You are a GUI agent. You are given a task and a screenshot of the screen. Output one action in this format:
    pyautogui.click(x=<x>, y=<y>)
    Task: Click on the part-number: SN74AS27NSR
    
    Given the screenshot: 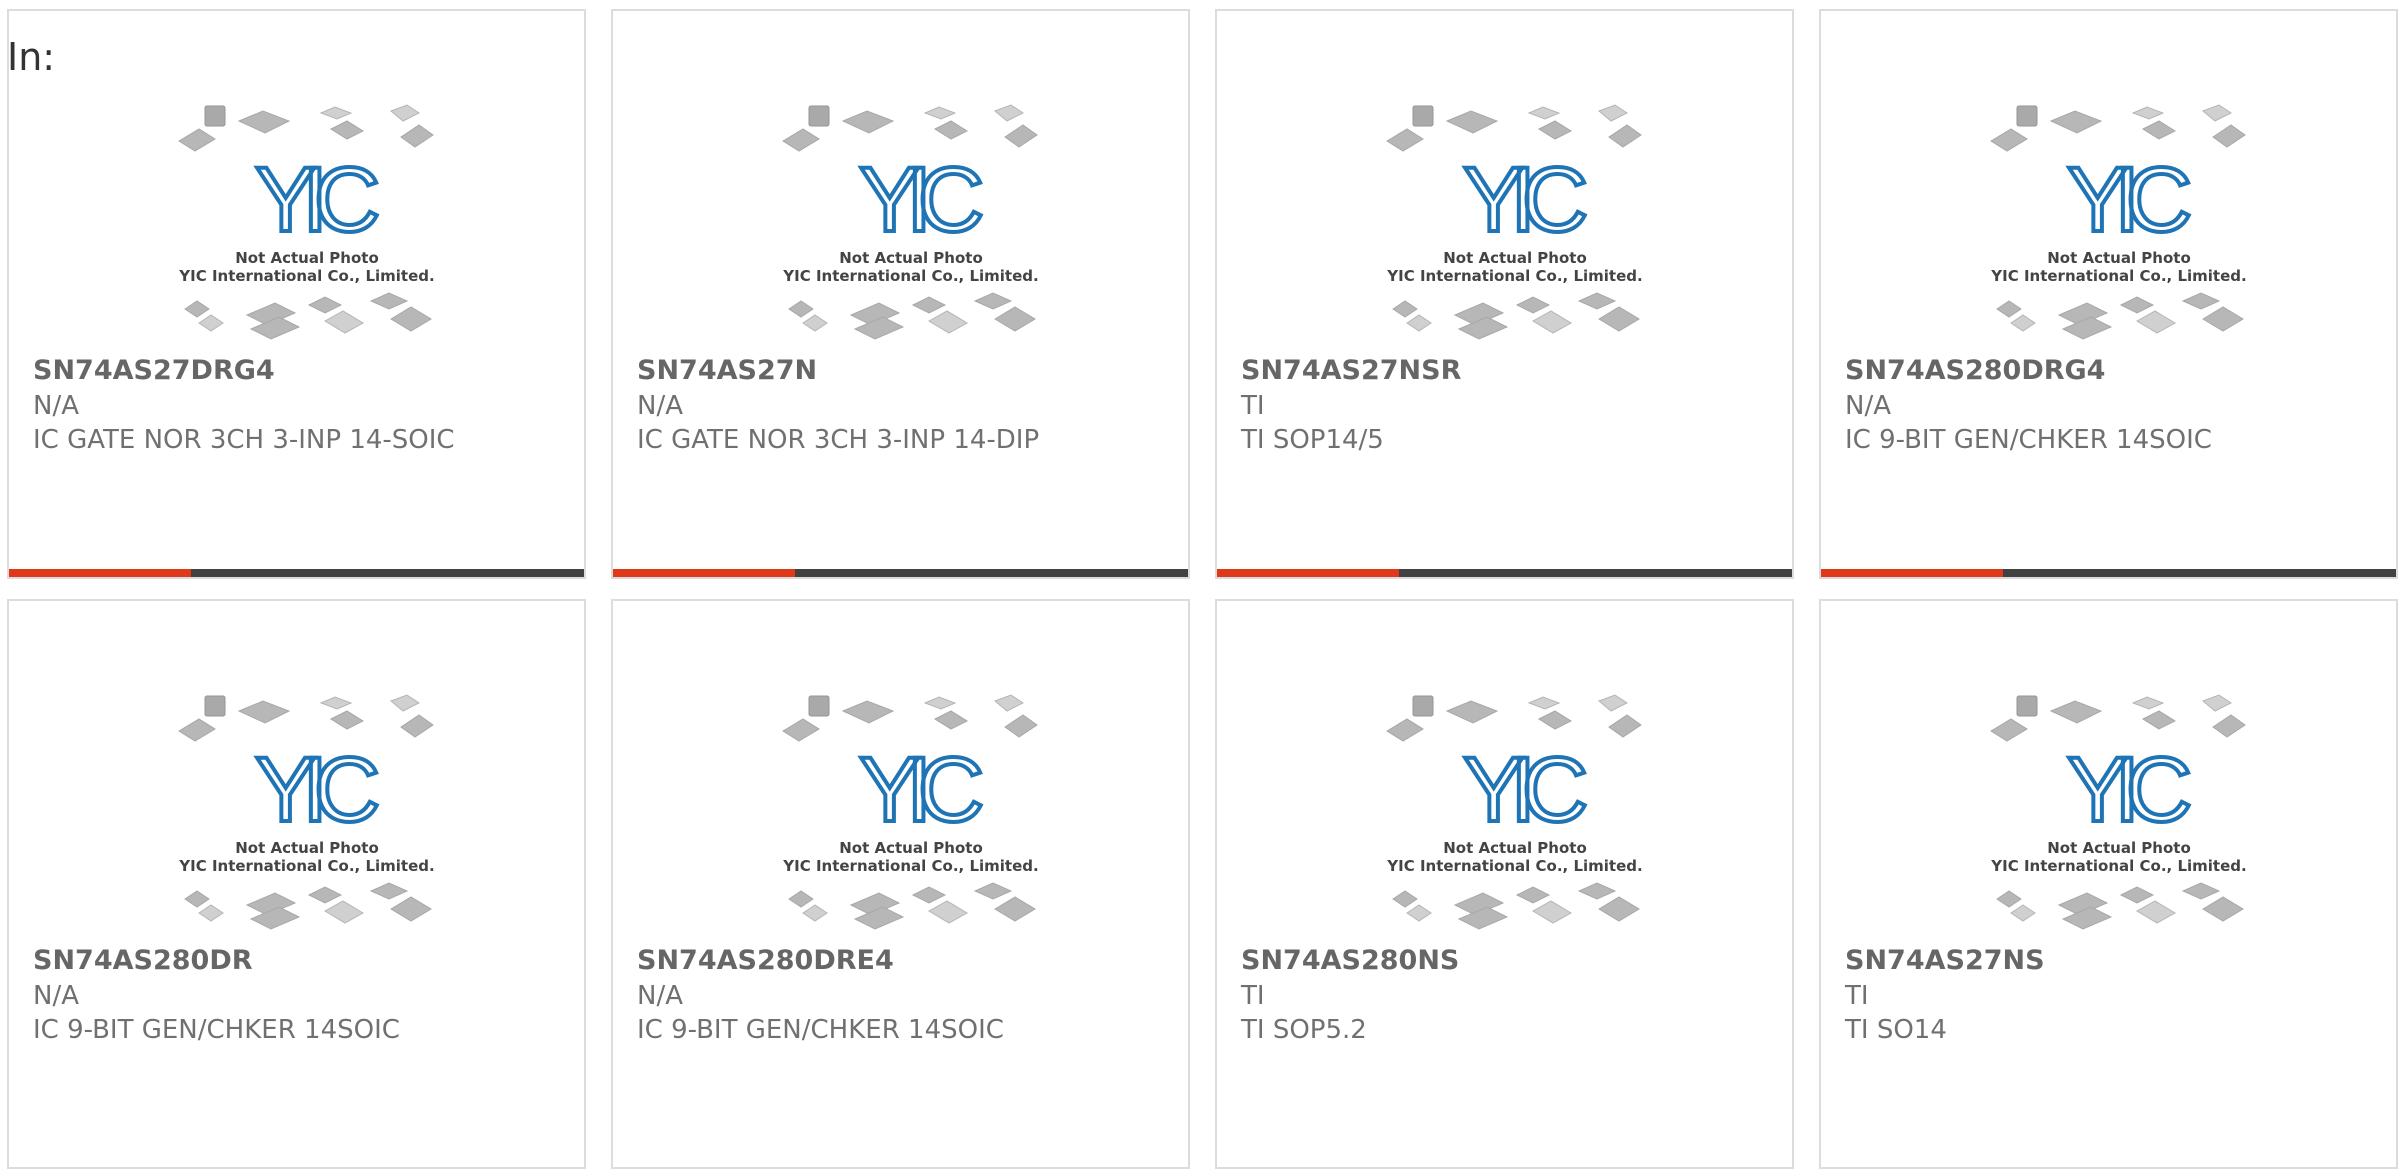 What is the action you would take?
    pyautogui.click(x=1351, y=370)
    